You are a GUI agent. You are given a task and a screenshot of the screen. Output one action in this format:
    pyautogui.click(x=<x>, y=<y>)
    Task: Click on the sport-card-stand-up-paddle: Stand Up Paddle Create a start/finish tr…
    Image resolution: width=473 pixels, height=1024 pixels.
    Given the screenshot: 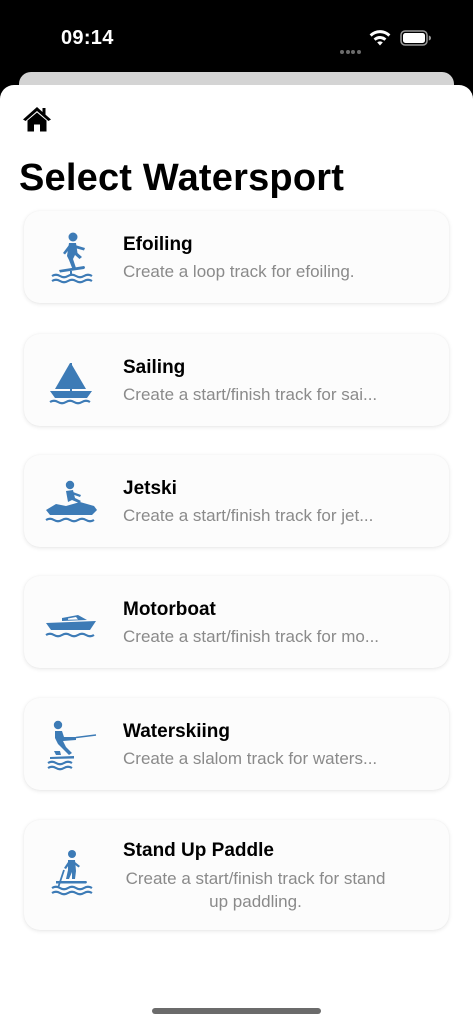 What is the action you would take?
    pyautogui.click(x=236, y=875)
    